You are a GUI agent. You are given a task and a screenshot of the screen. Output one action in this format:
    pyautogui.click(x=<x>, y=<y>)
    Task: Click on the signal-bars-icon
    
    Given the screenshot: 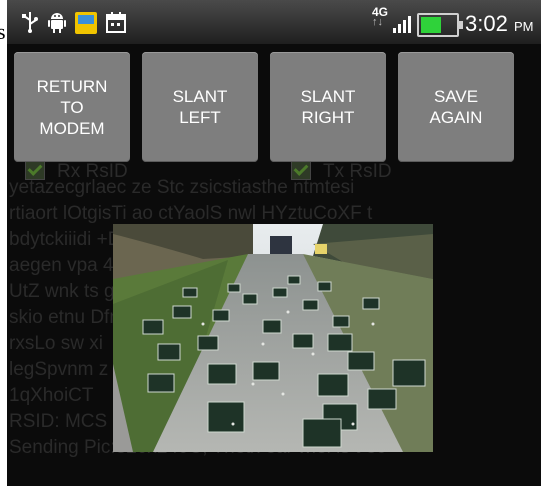 What is the action you would take?
    pyautogui.click(x=402, y=24)
    